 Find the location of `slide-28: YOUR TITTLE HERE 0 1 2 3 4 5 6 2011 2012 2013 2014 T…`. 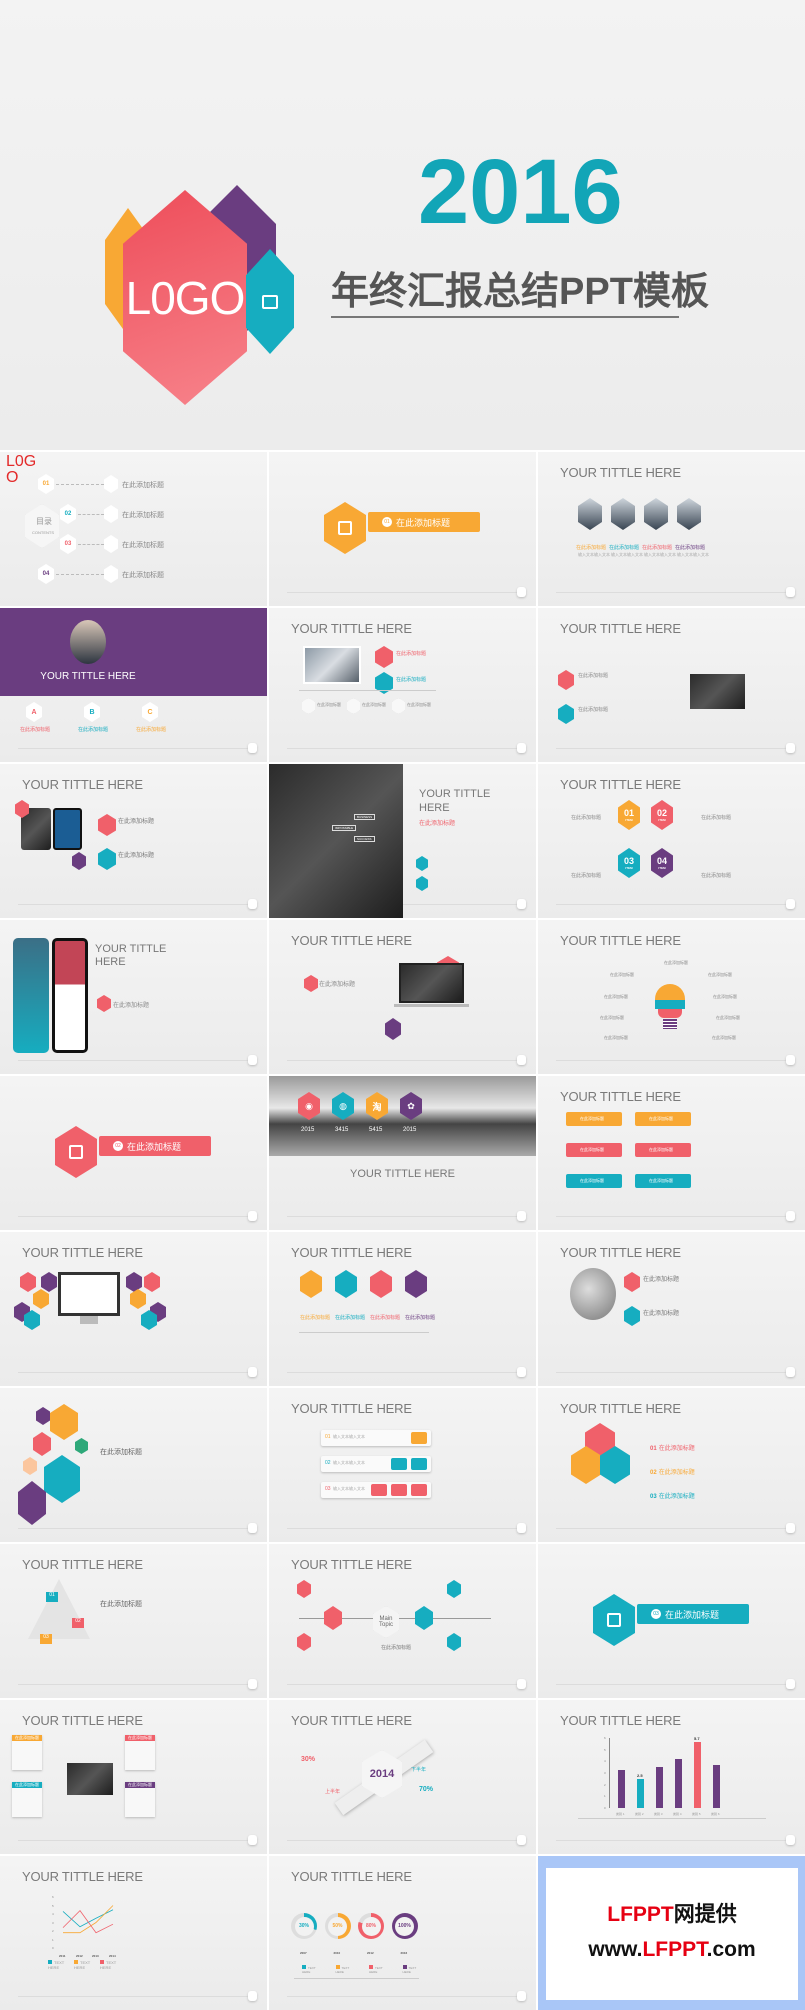

slide-28: YOUR TITTLE HERE 0 1 2 3 4 5 6 2011 2012 2013 2014 T… is located at coordinates (133, 1933).